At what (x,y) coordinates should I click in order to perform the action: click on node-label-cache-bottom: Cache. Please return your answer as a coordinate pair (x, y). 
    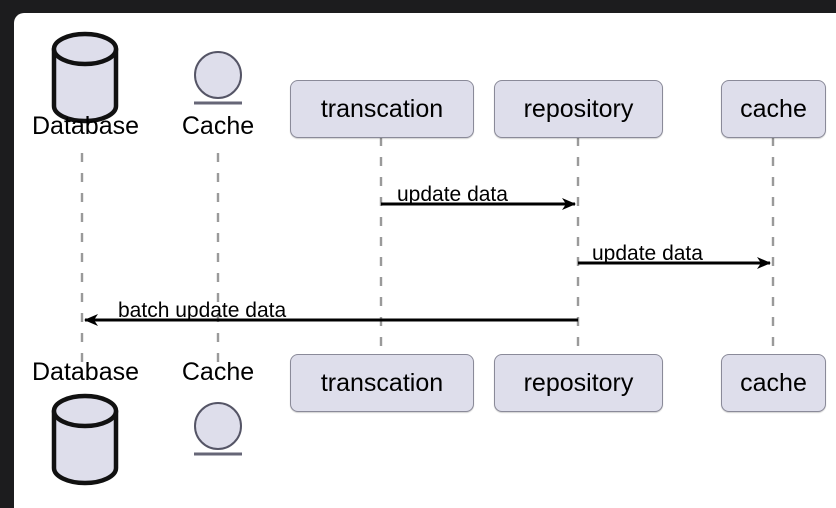
    Looking at the image, I should click on (218, 372).